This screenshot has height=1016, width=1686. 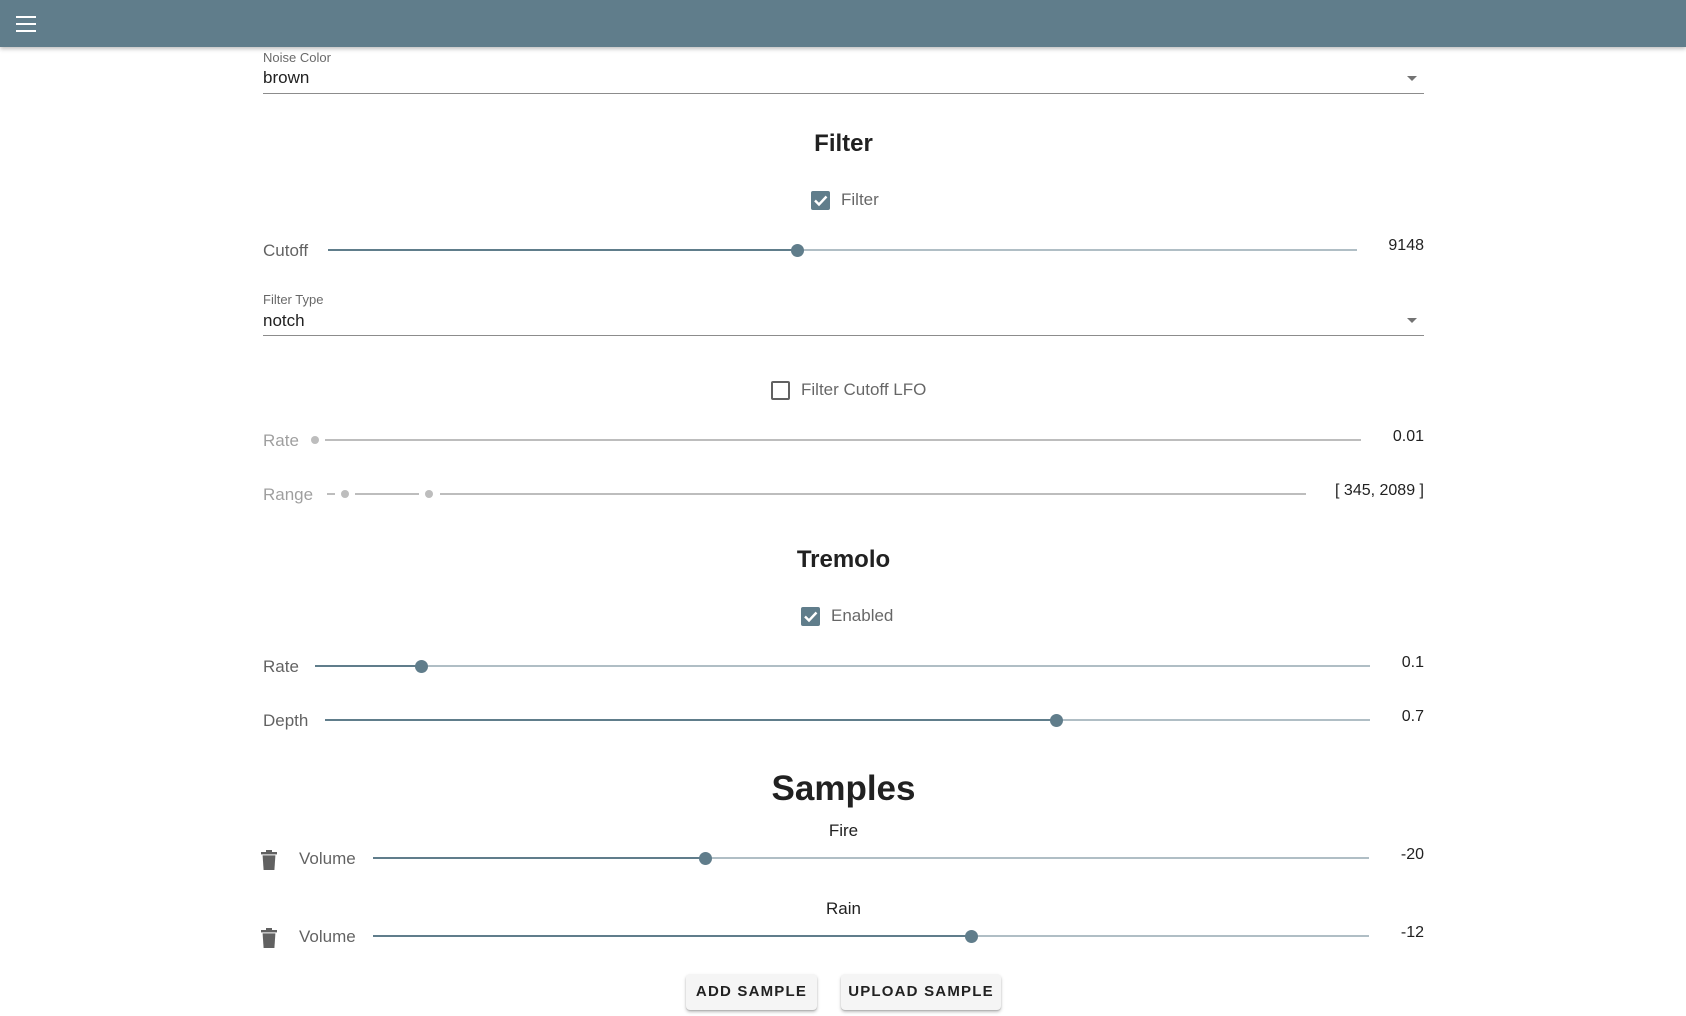 I want to click on filter-checkbox-row: Filter, so click(x=861, y=201).